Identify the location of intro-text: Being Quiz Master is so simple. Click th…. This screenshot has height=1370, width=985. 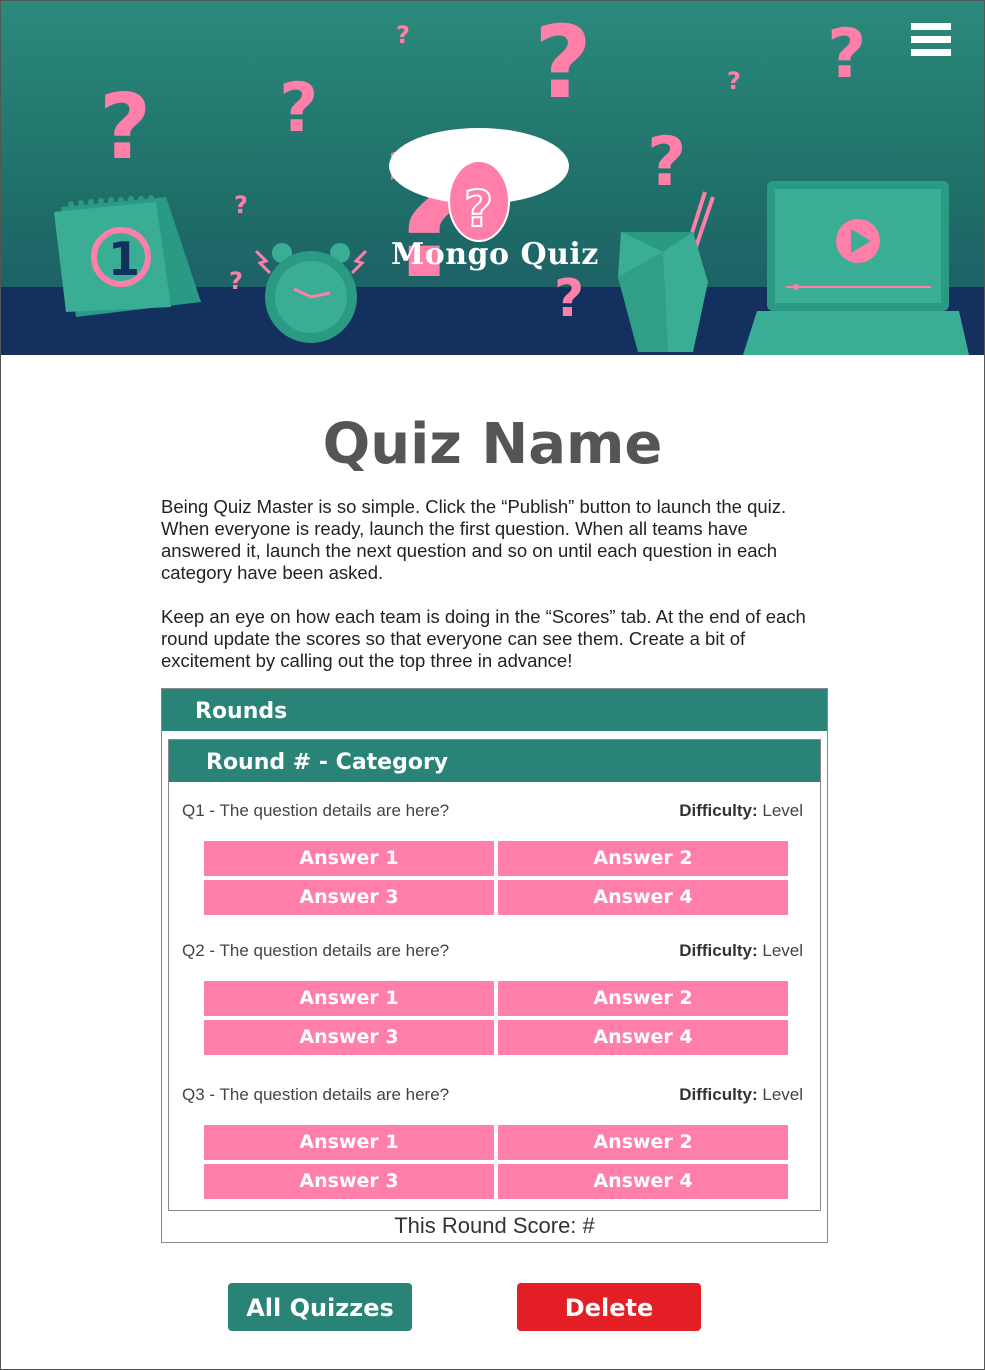
(496, 595).